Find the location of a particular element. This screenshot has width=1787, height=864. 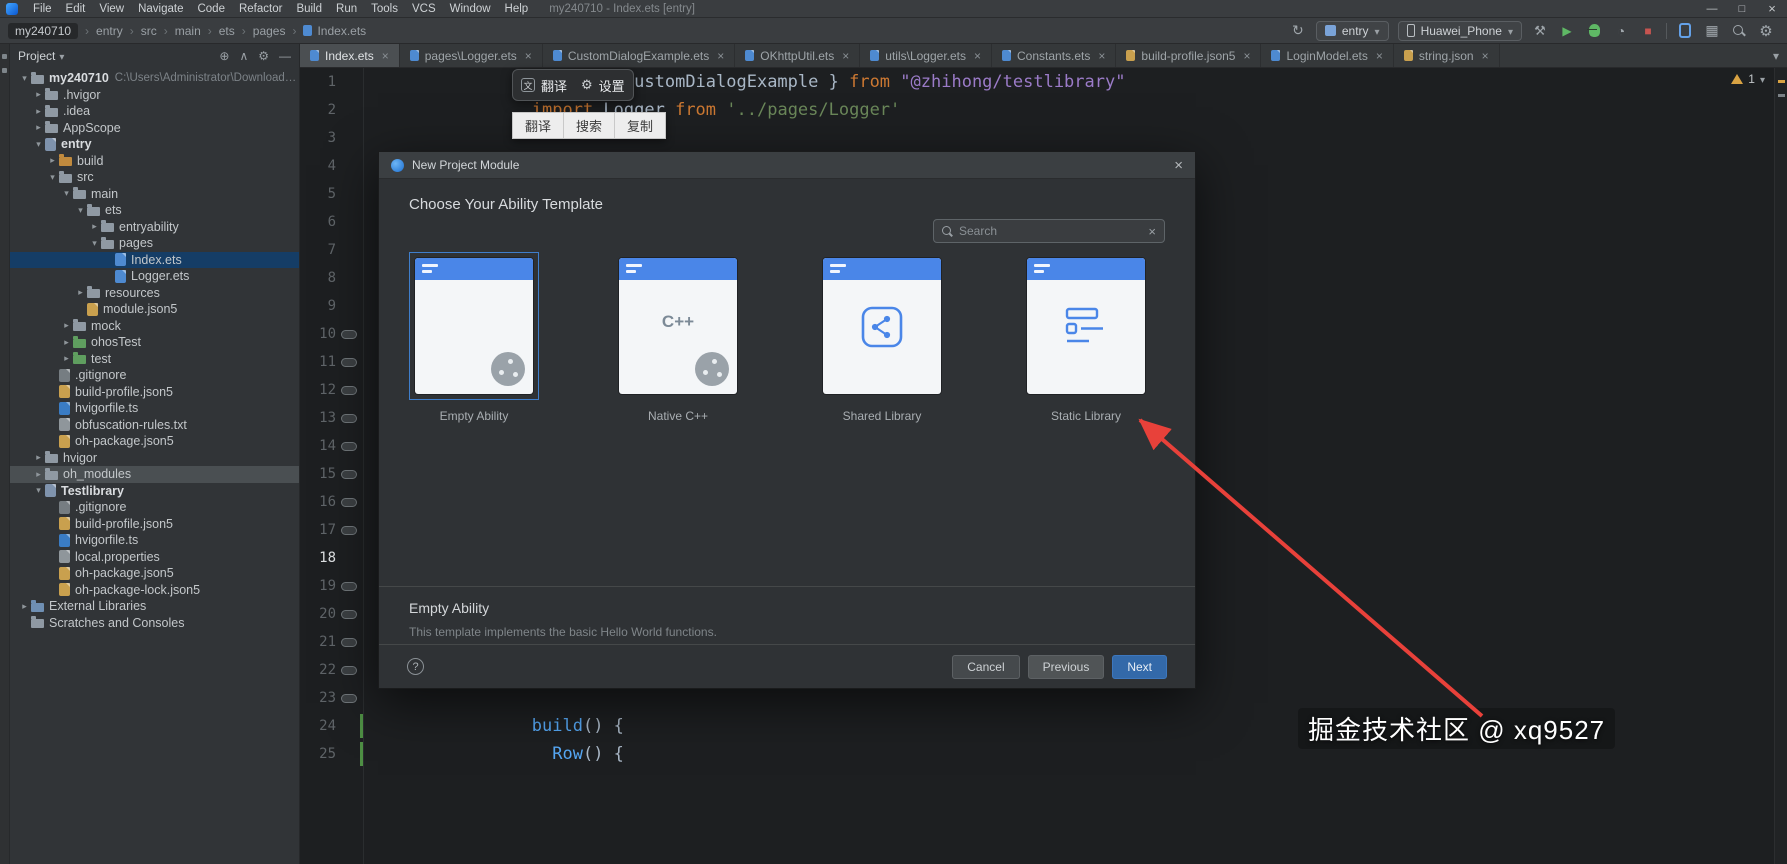

gutter-line: 13 is located at coordinates (331, 418).